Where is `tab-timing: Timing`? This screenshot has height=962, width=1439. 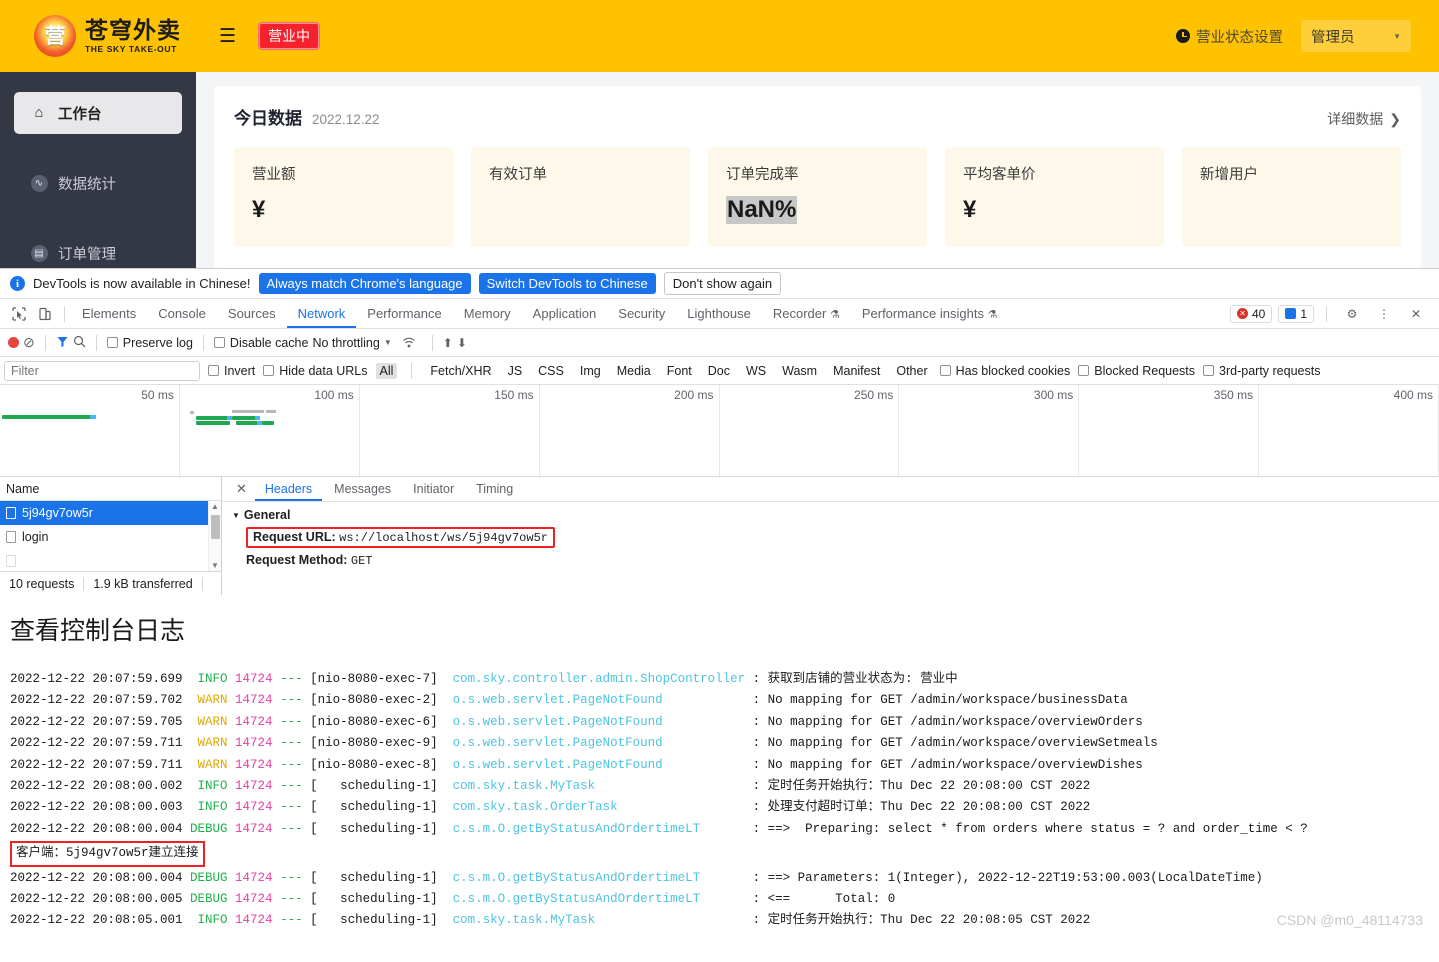 tab-timing: Timing is located at coordinates (494, 489).